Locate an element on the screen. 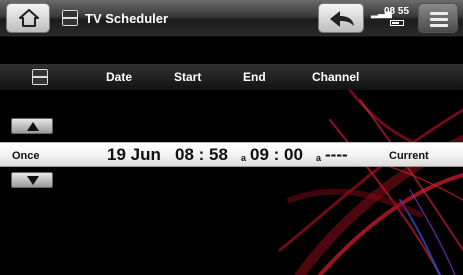  start-time-value: 08 : 58 is located at coordinates (201, 155).